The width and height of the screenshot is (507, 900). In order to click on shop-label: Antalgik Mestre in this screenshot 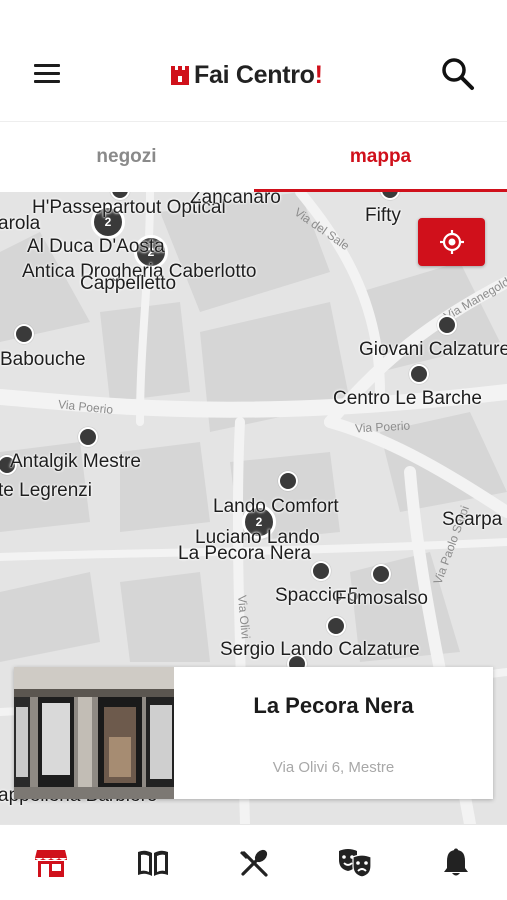, I will do `click(75, 461)`.